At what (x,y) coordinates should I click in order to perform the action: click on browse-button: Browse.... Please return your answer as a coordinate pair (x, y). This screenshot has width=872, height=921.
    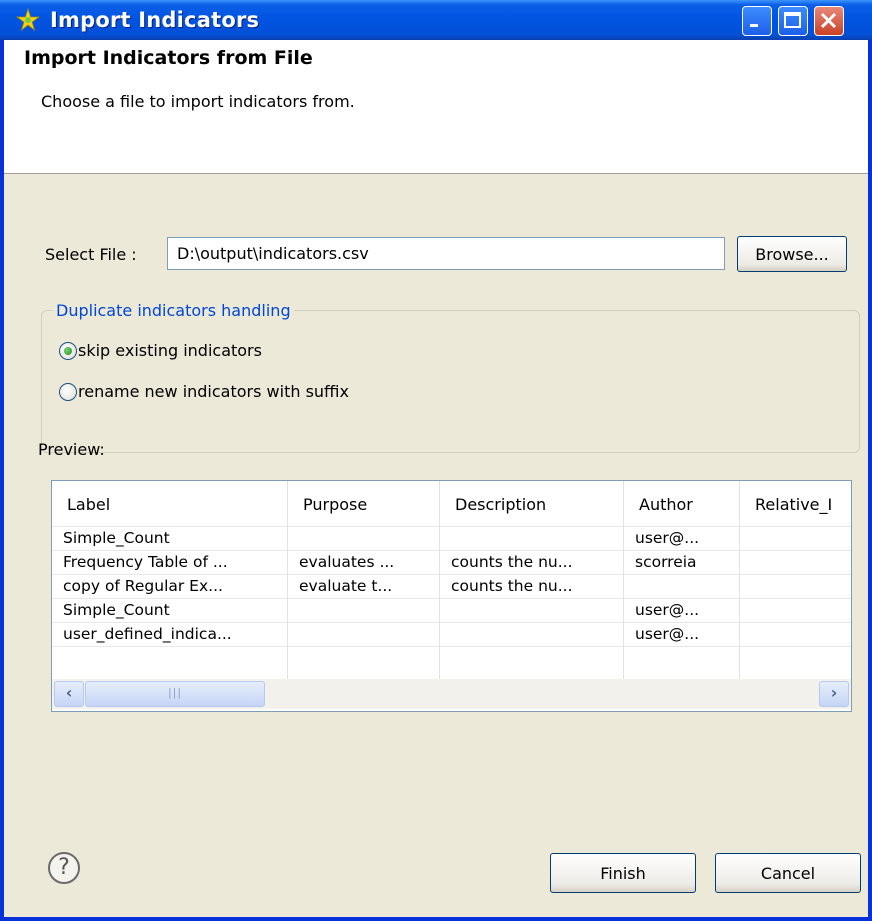
    Looking at the image, I should click on (792, 254).